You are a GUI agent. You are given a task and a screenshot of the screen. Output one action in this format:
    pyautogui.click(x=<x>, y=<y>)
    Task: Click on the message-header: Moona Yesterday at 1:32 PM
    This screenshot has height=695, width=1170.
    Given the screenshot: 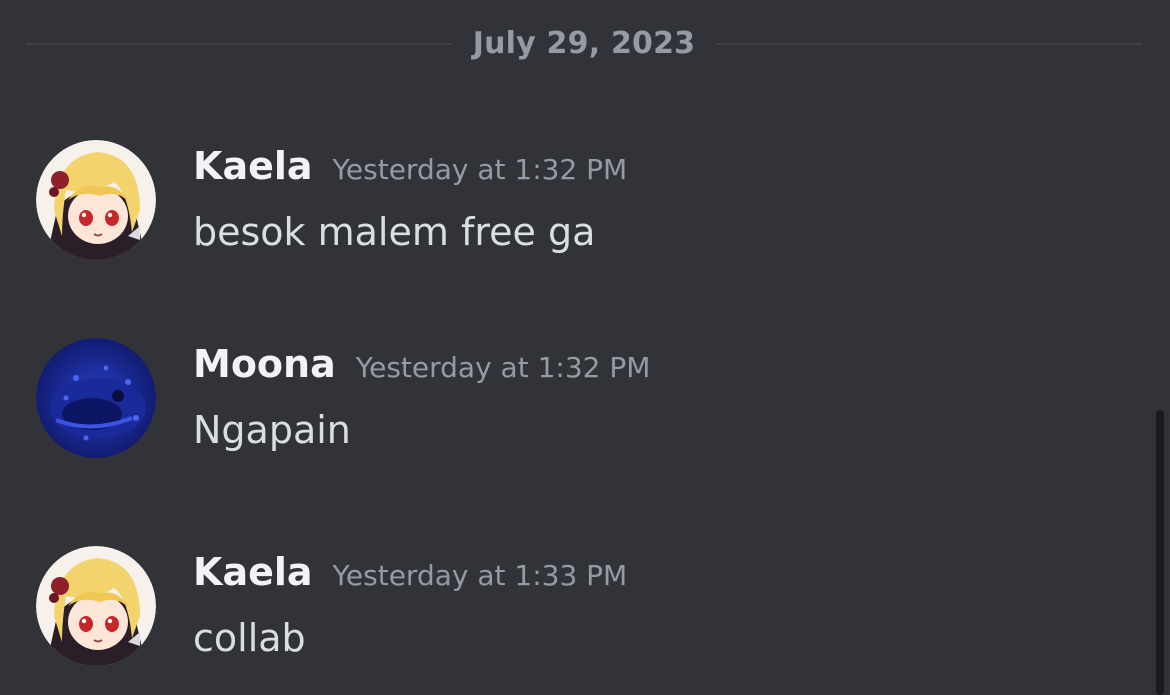 What is the action you would take?
    pyautogui.click(x=421, y=364)
    